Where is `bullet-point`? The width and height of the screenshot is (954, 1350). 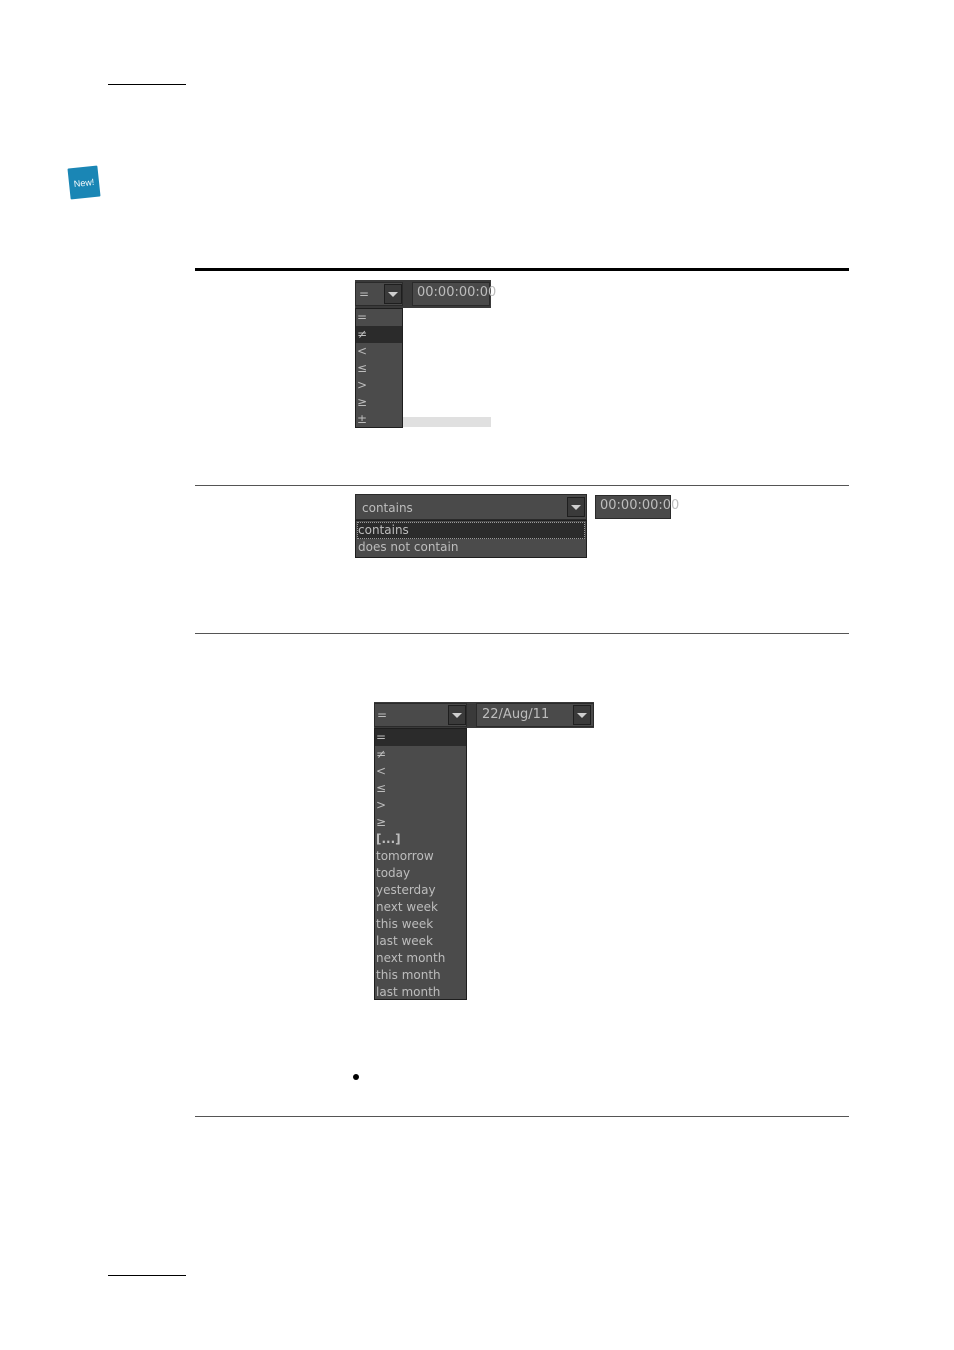
bullet-point is located at coordinates (356, 1077).